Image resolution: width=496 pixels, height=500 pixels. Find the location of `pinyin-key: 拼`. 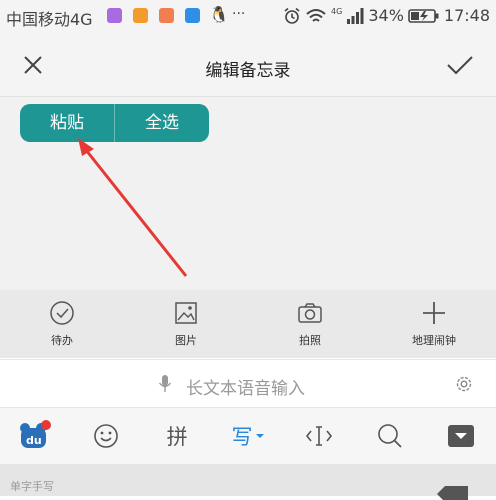

pinyin-key: 拼 is located at coordinates (177, 436).